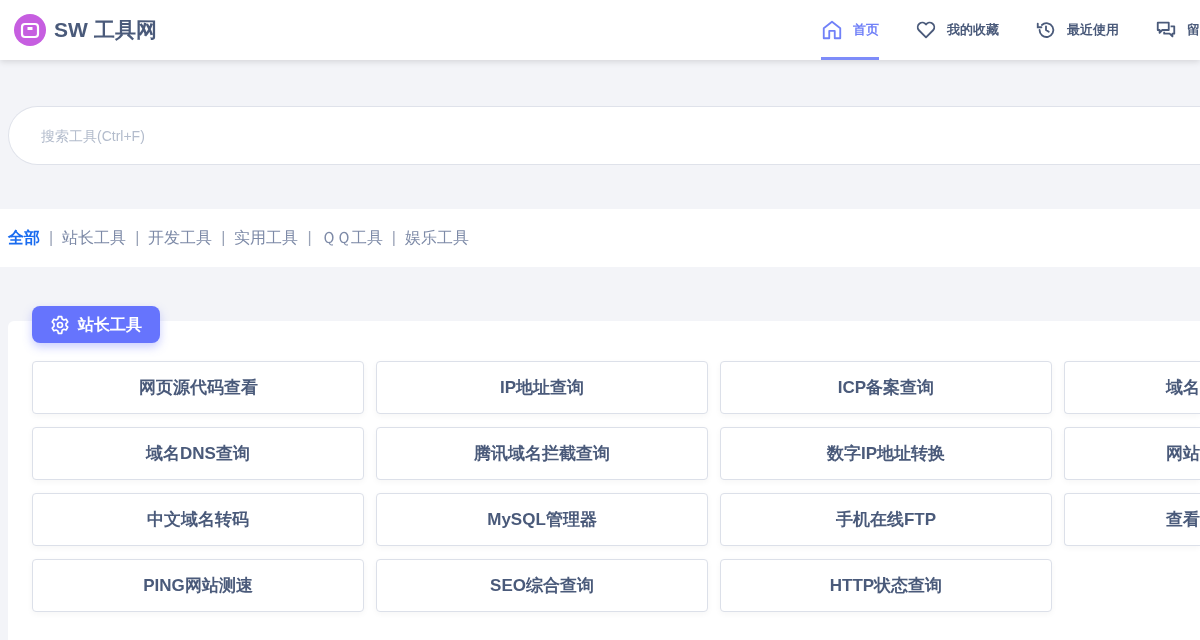 The width and height of the screenshot is (1200, 640). Describe the element at coordinates (886, 387) in the screenshot. I see `tool-link: ICP备案查询` at that location.